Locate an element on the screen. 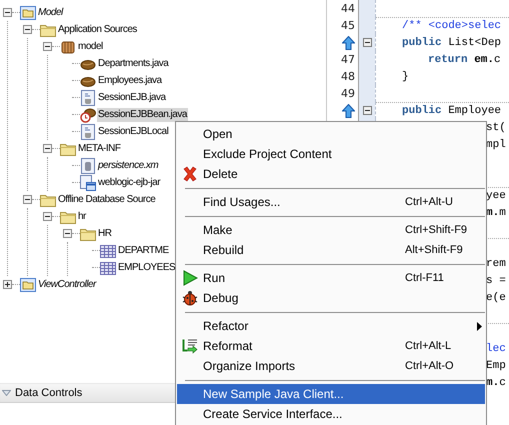 Image resolution: width=509 pixels, height=425 pixels. code-line: lec is located at coordinates (496, 348).